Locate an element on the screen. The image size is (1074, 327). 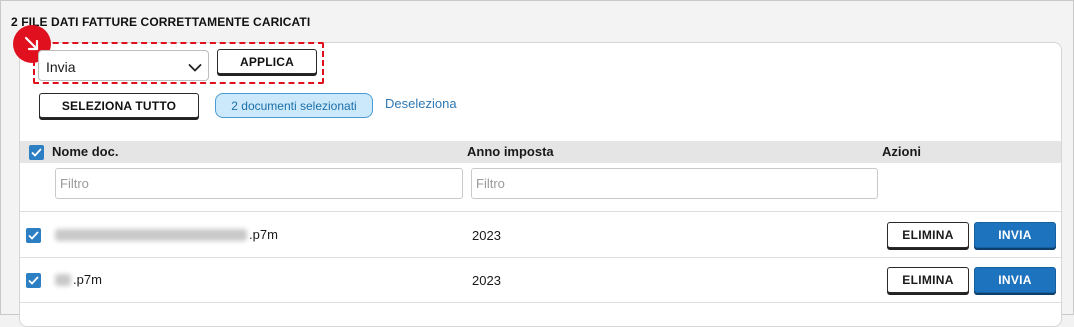
deselect-link: Deseleziona is located at coordinates (421, 103).